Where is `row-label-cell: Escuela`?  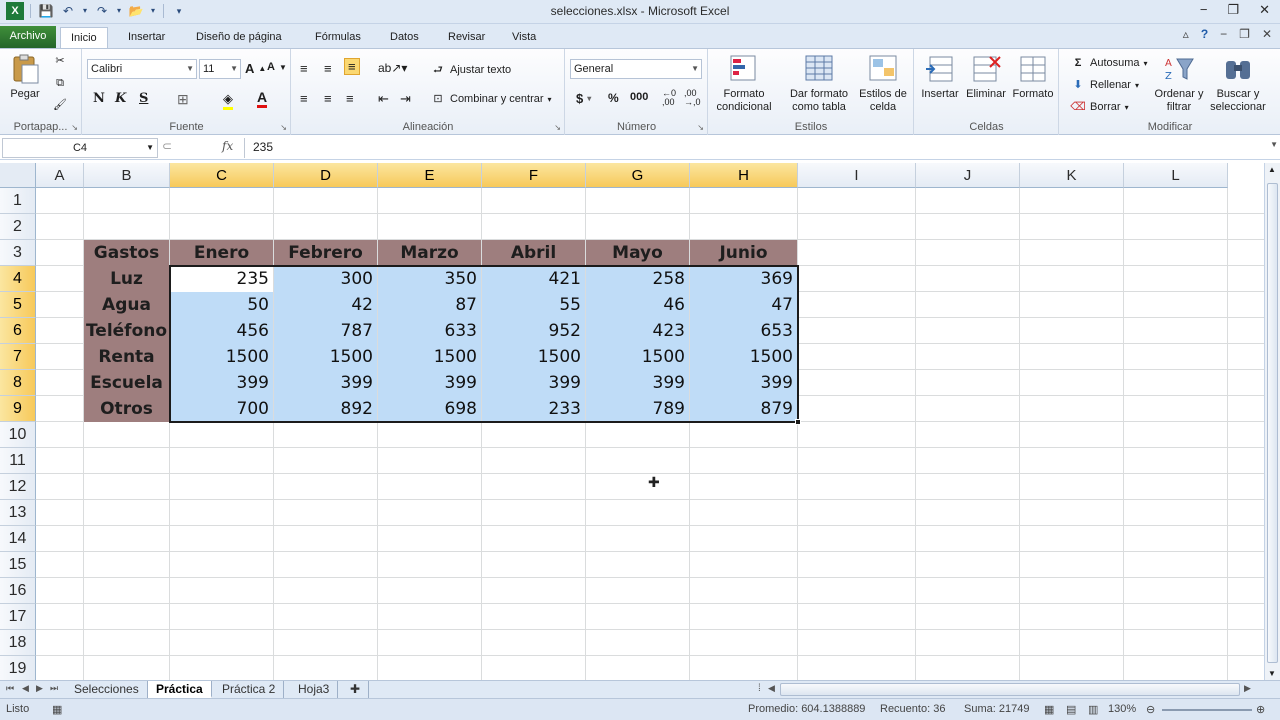 row-label-cell: Escuela is located at coordinates (126, 383).